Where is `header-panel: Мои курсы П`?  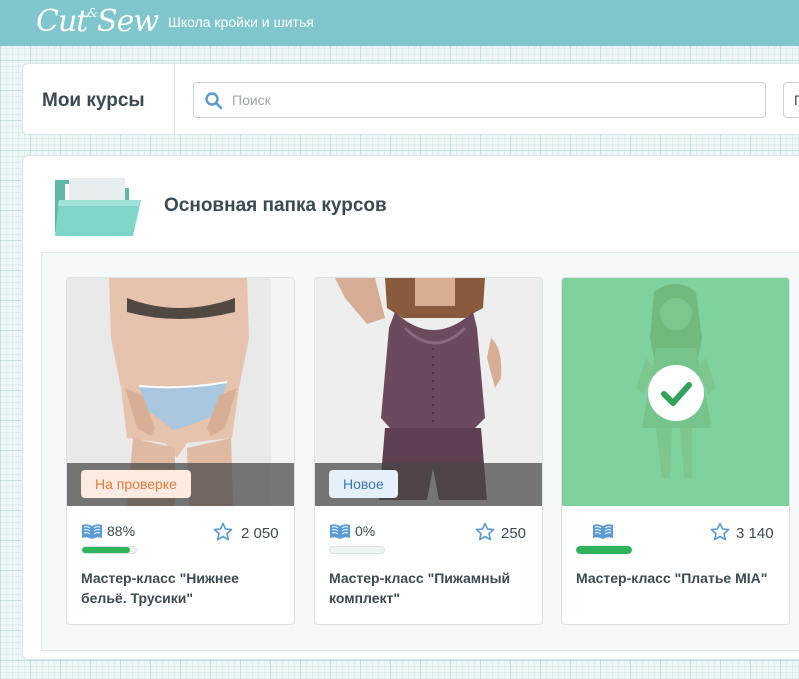
header-panel: Мои курсы П is located at coordinates (410, 99).